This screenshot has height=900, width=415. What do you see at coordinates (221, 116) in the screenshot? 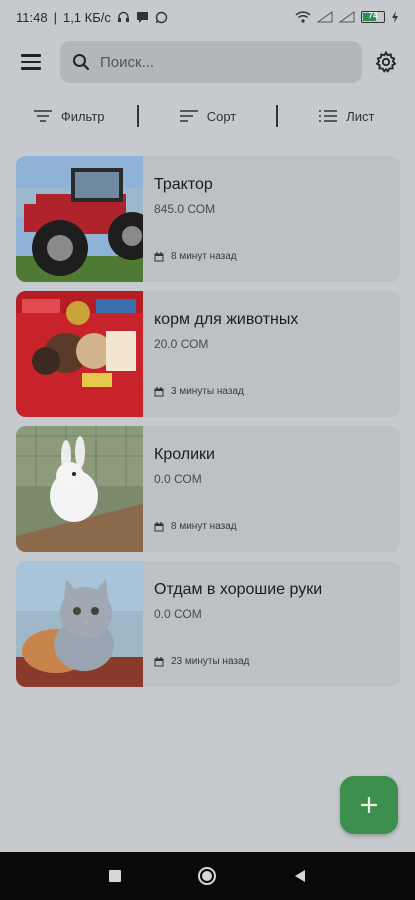
I see `sort-label: Сорт` at bounding box center [221, 116].